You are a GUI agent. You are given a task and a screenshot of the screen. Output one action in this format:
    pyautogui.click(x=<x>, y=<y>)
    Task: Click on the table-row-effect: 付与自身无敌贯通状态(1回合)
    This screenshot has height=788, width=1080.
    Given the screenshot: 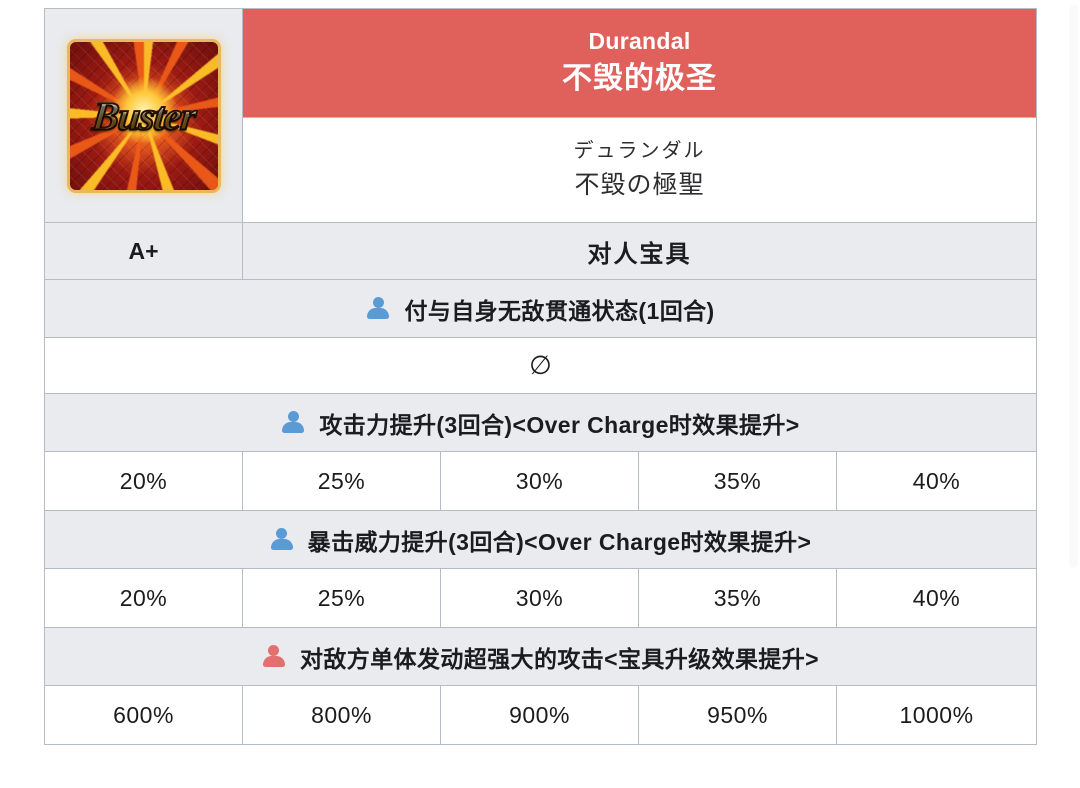 What is the action you would take?
    pyautogui.click(x=540, y=308)
    